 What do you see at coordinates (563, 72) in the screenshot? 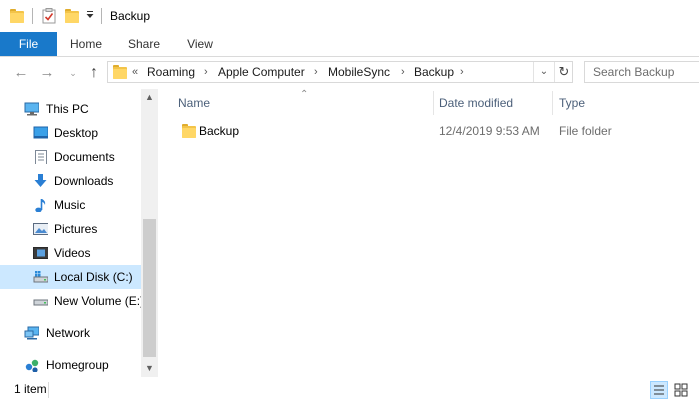
I see `refresh-icon: ↻` at bounding box center [563, 72].